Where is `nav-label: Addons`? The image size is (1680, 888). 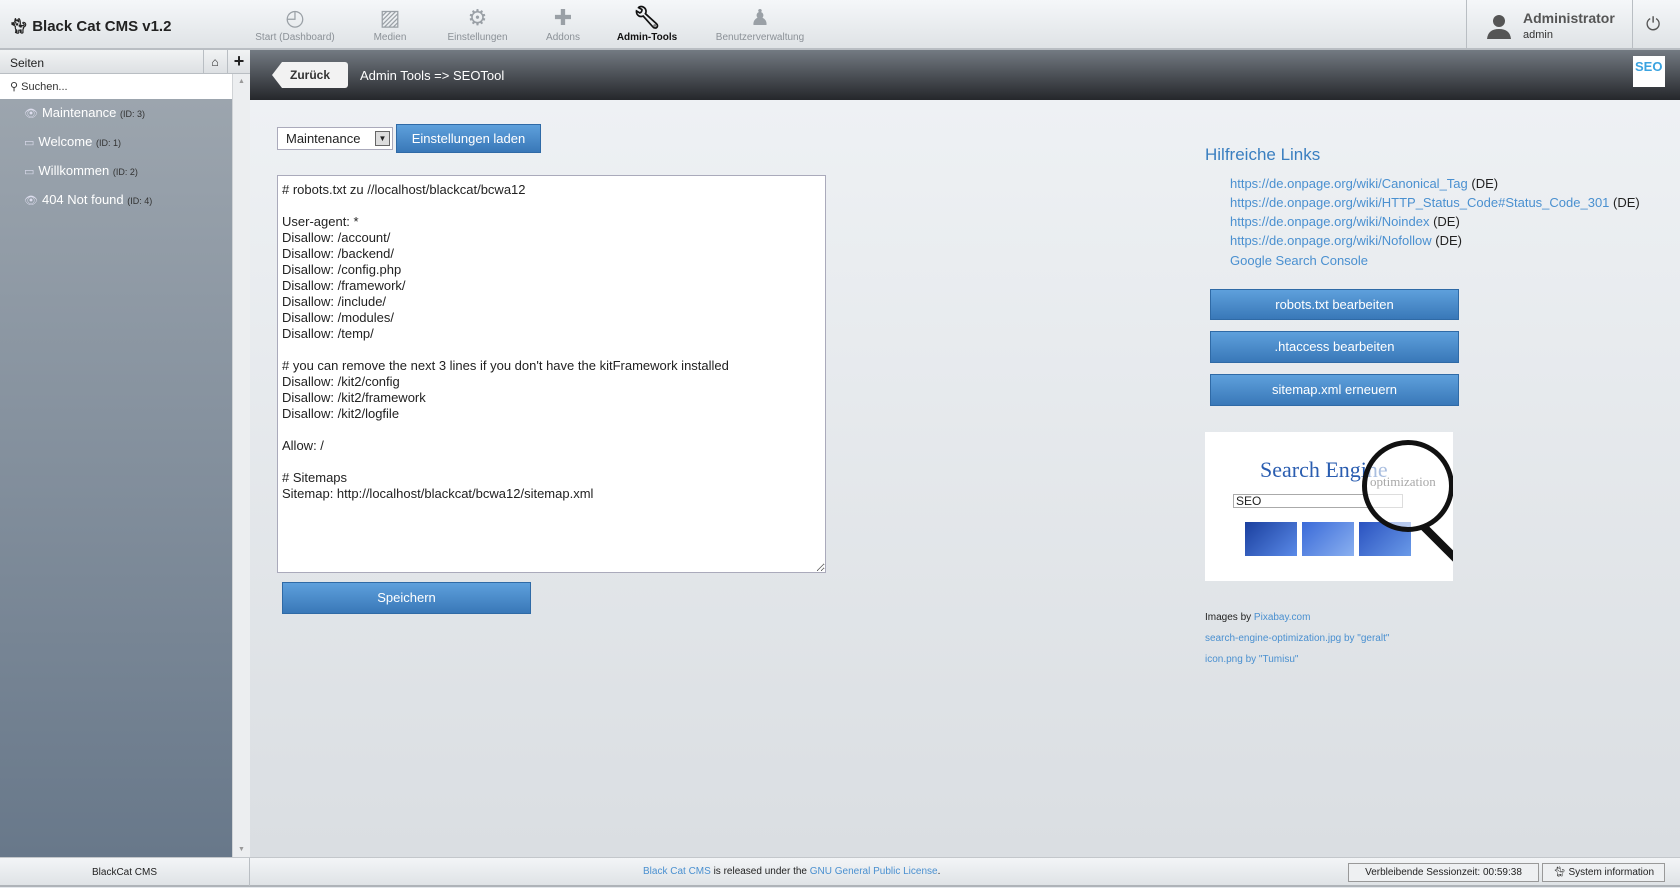 nav-label: Addons is located at coordinates (563, 37).